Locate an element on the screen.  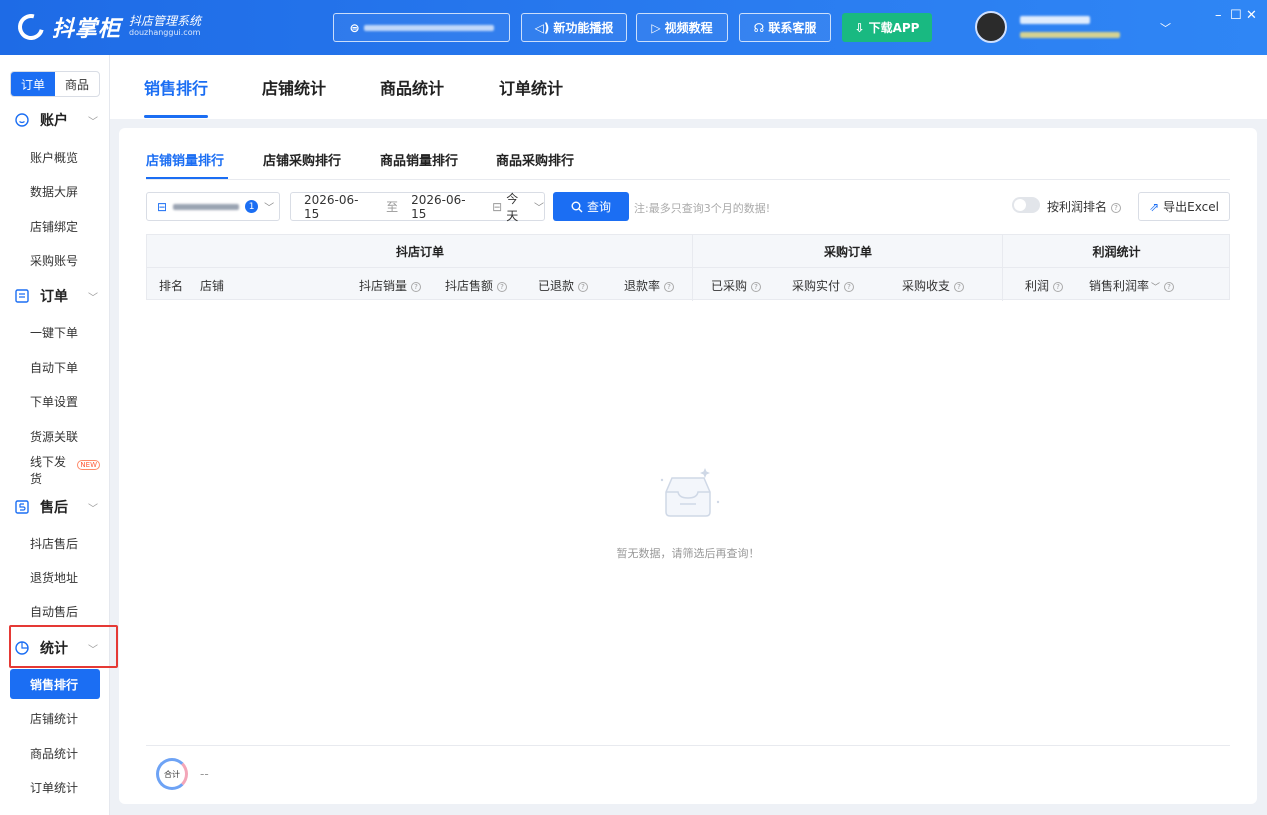
subtab-shop-sales-ranking: 店铺销量排行 is located at coordinates (185, 159).